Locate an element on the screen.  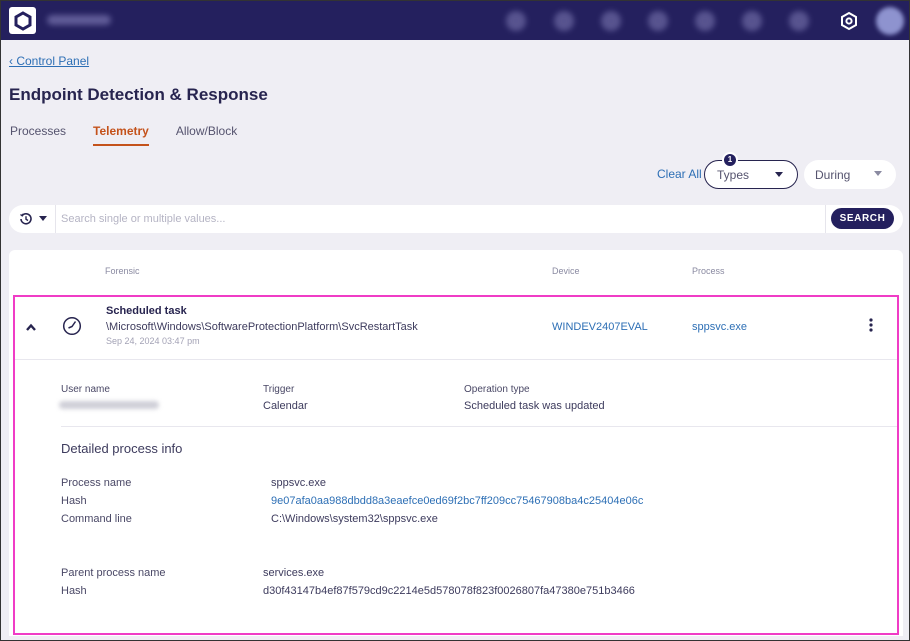
process-link: sppsvc.exe is located at coordinates (719, 327).